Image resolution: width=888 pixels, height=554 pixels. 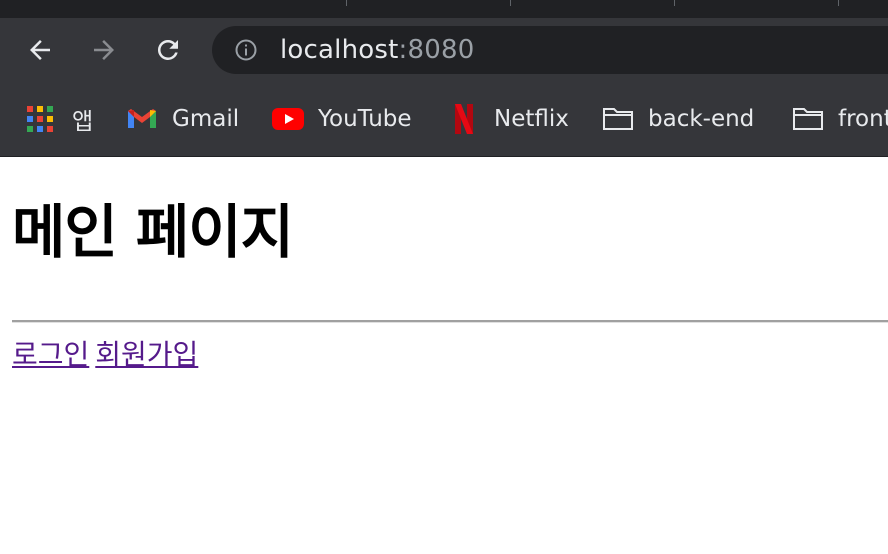 What do you see at coordinates (142, 119) in the screenshot?
I see `gmail-icon` at bounding box center [142, 119].